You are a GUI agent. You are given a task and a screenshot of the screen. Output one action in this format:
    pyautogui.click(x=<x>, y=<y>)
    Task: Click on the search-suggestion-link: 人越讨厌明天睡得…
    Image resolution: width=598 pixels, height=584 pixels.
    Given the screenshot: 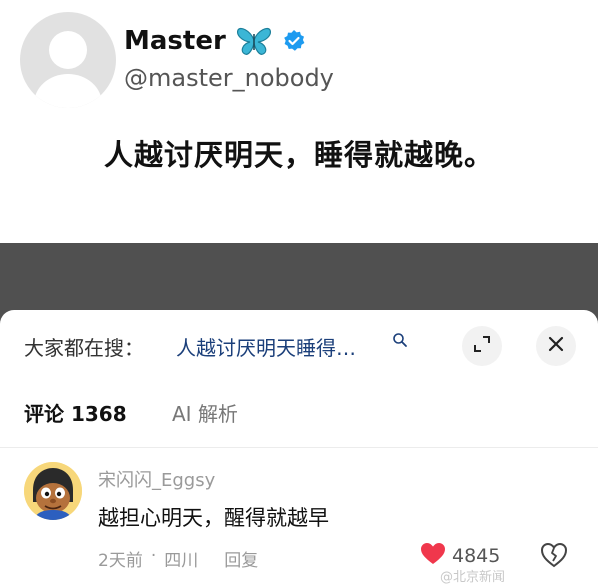 What is the action you would take?
    pyautogui.click(x=266, y=346)
    